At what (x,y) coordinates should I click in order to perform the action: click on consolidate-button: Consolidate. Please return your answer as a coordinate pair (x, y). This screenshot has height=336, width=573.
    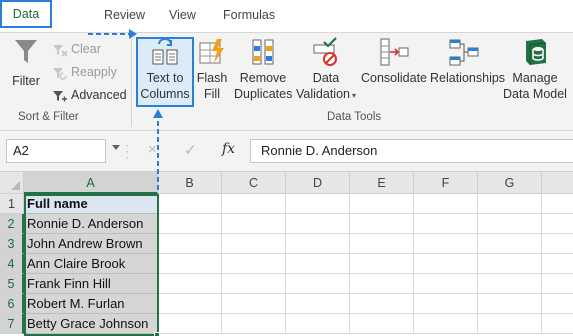
    Looking at the image, I should click on (394, 61).